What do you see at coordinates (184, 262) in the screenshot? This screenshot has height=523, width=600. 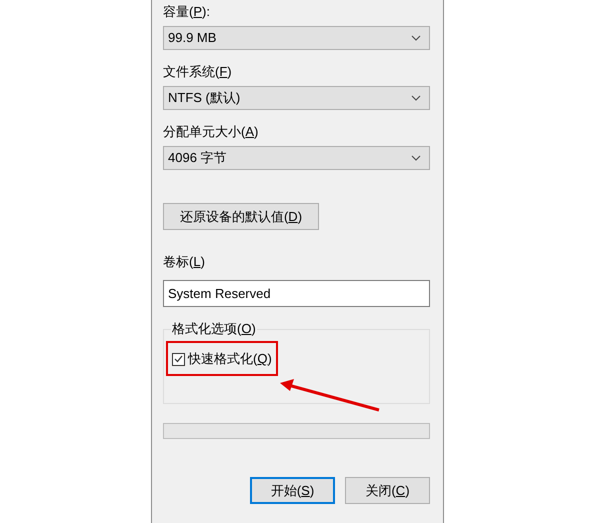 I see `field-label: 卷标(L)` at bounding box center [184, 262].